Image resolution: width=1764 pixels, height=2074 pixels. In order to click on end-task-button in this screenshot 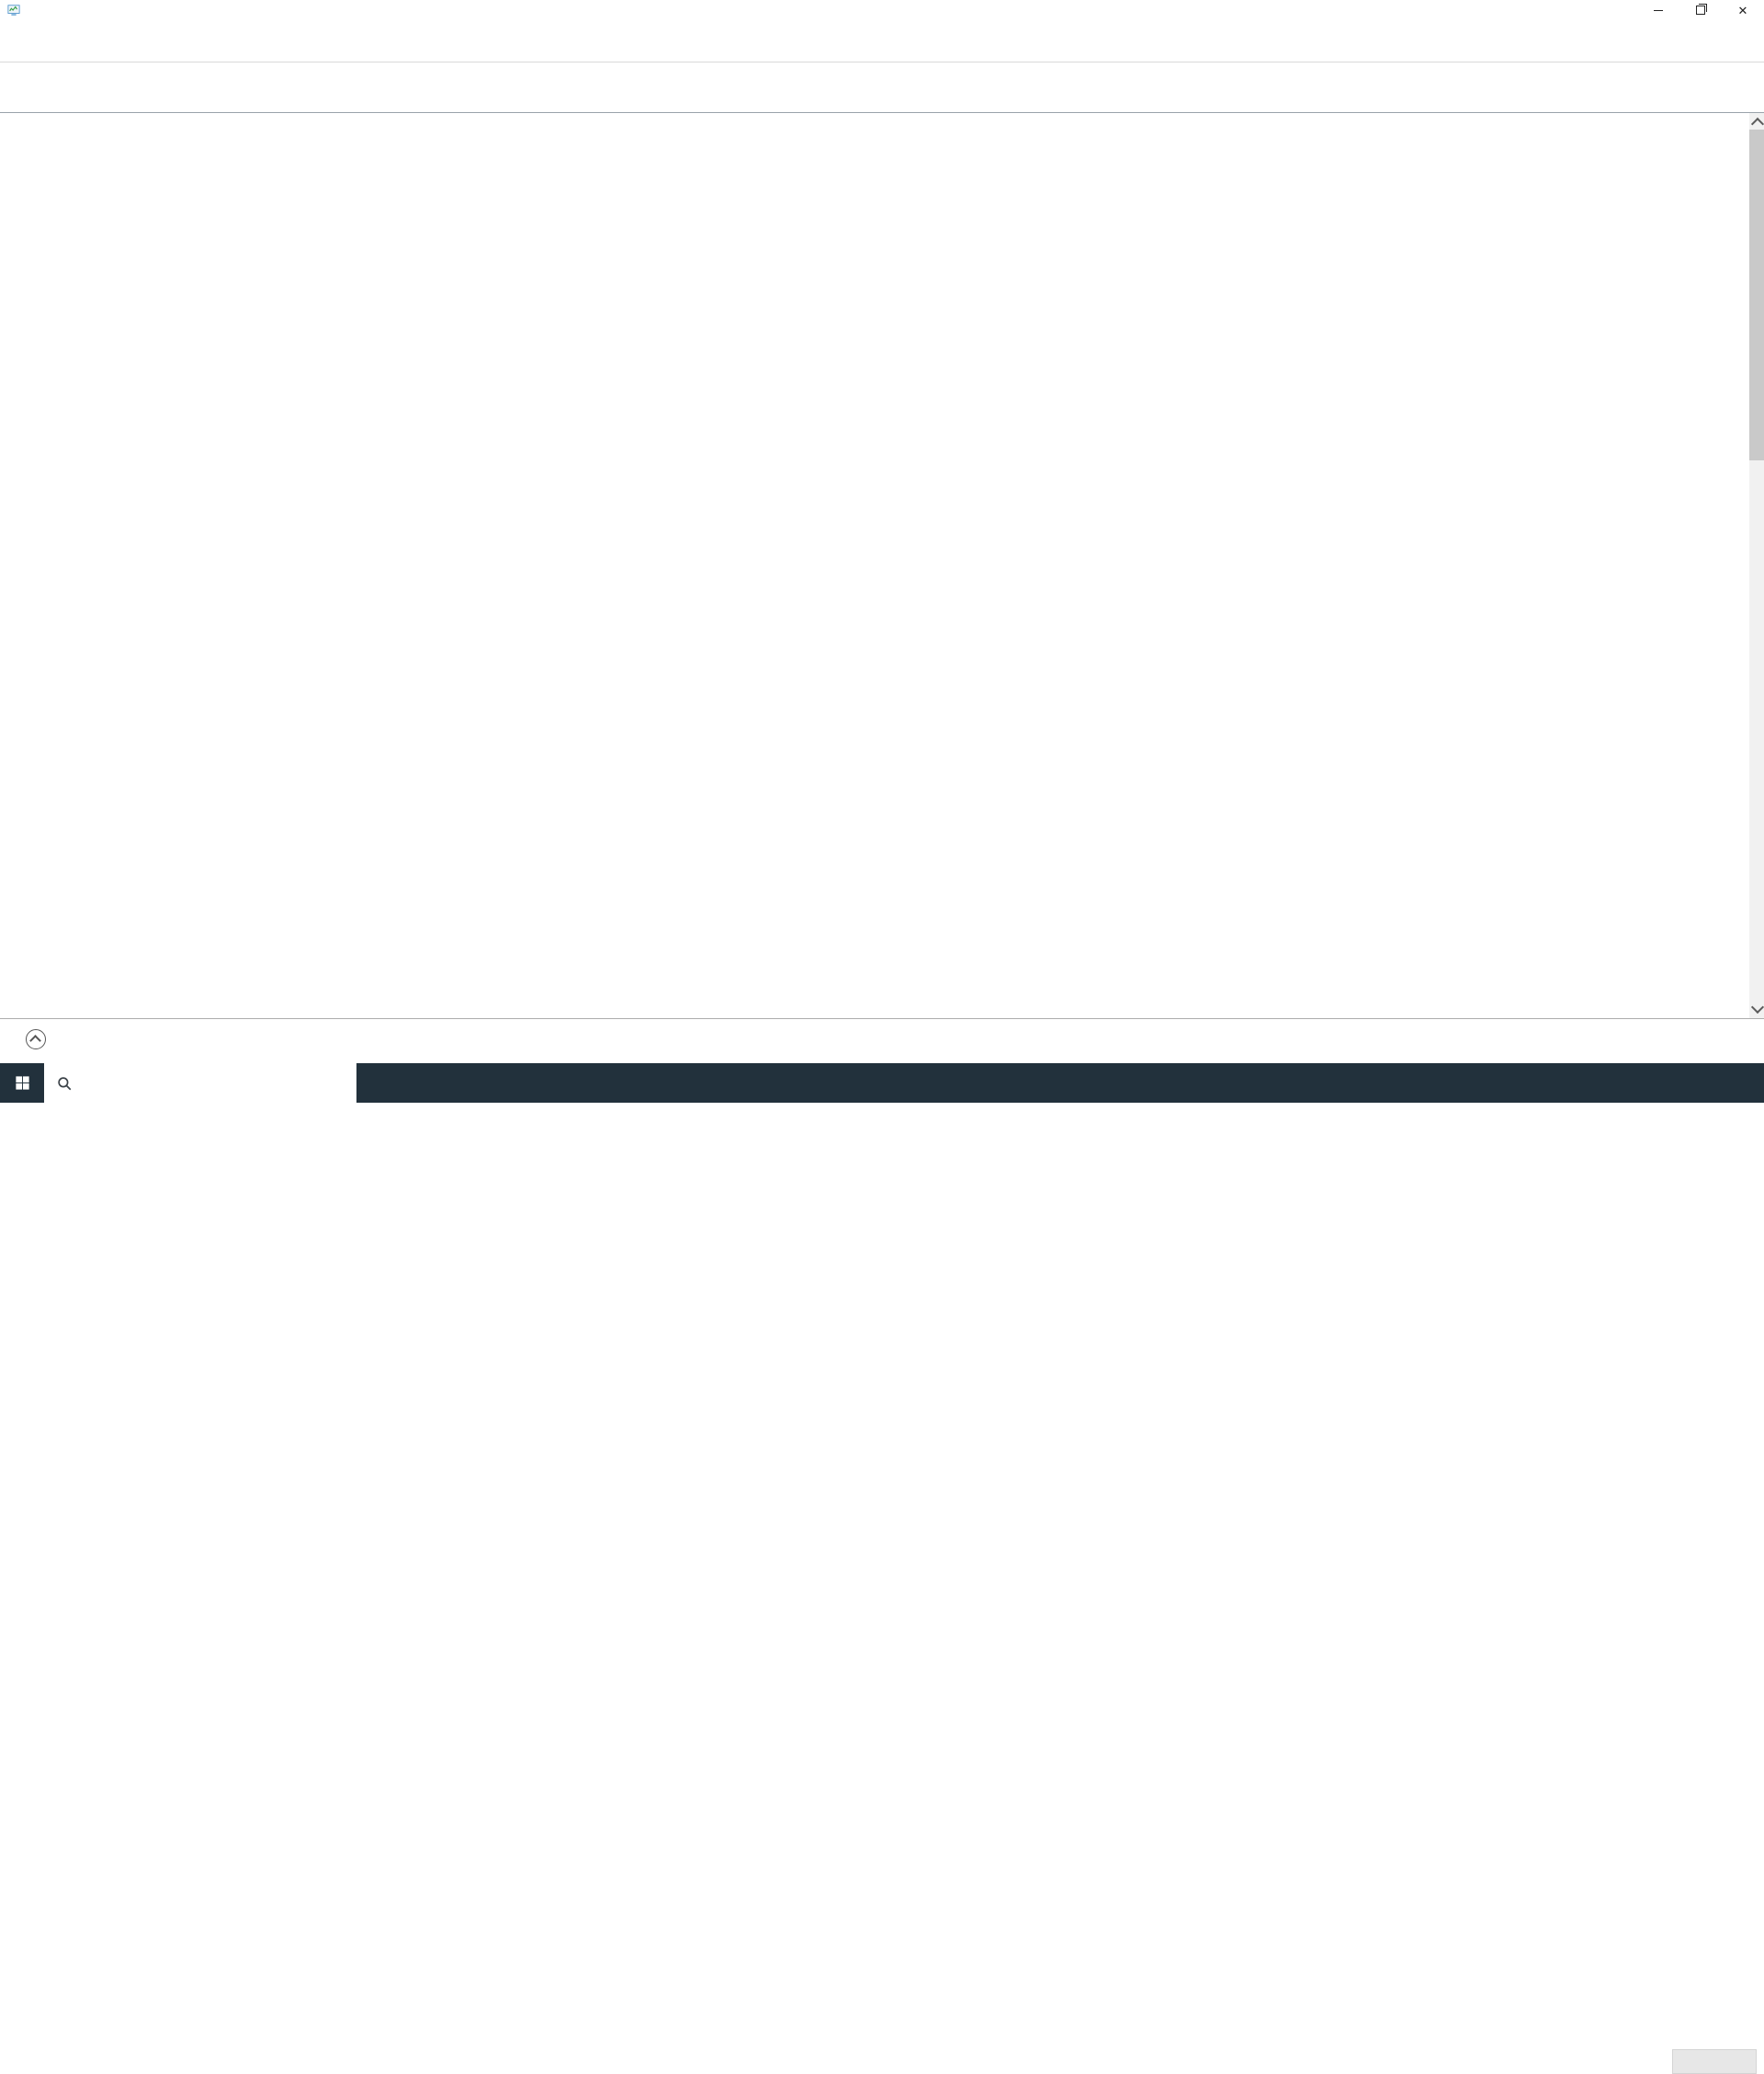, I will do `click(1714, 2061)`.